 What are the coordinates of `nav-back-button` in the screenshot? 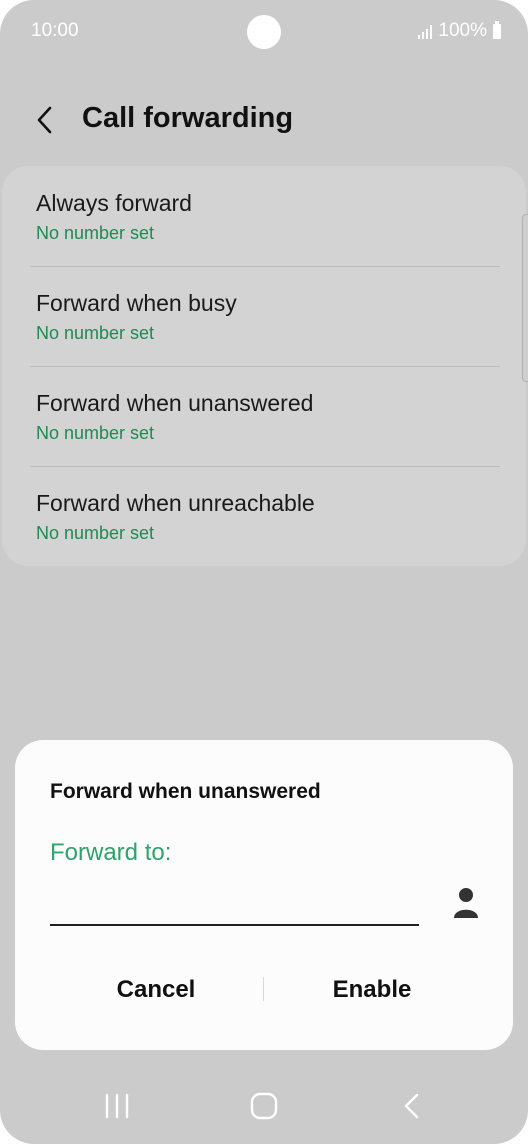 It's located at (412, 1106).